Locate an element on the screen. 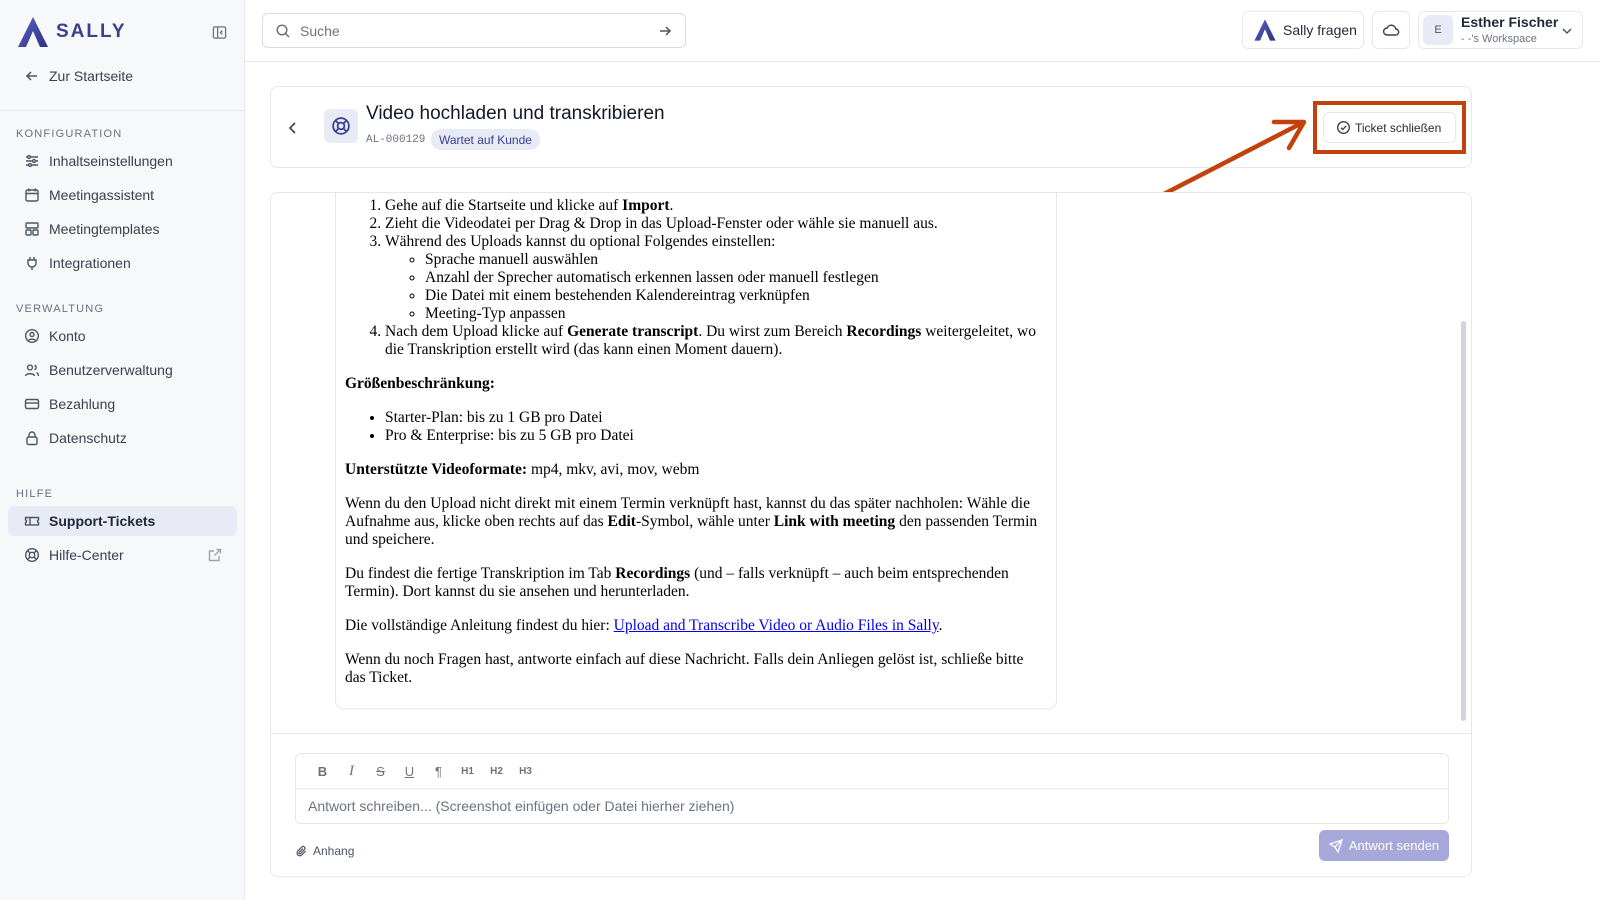 This screenshot has width=1600, height=900. section-label-verwaltung: VERWALTUNG is located at coordinates (60, 309).